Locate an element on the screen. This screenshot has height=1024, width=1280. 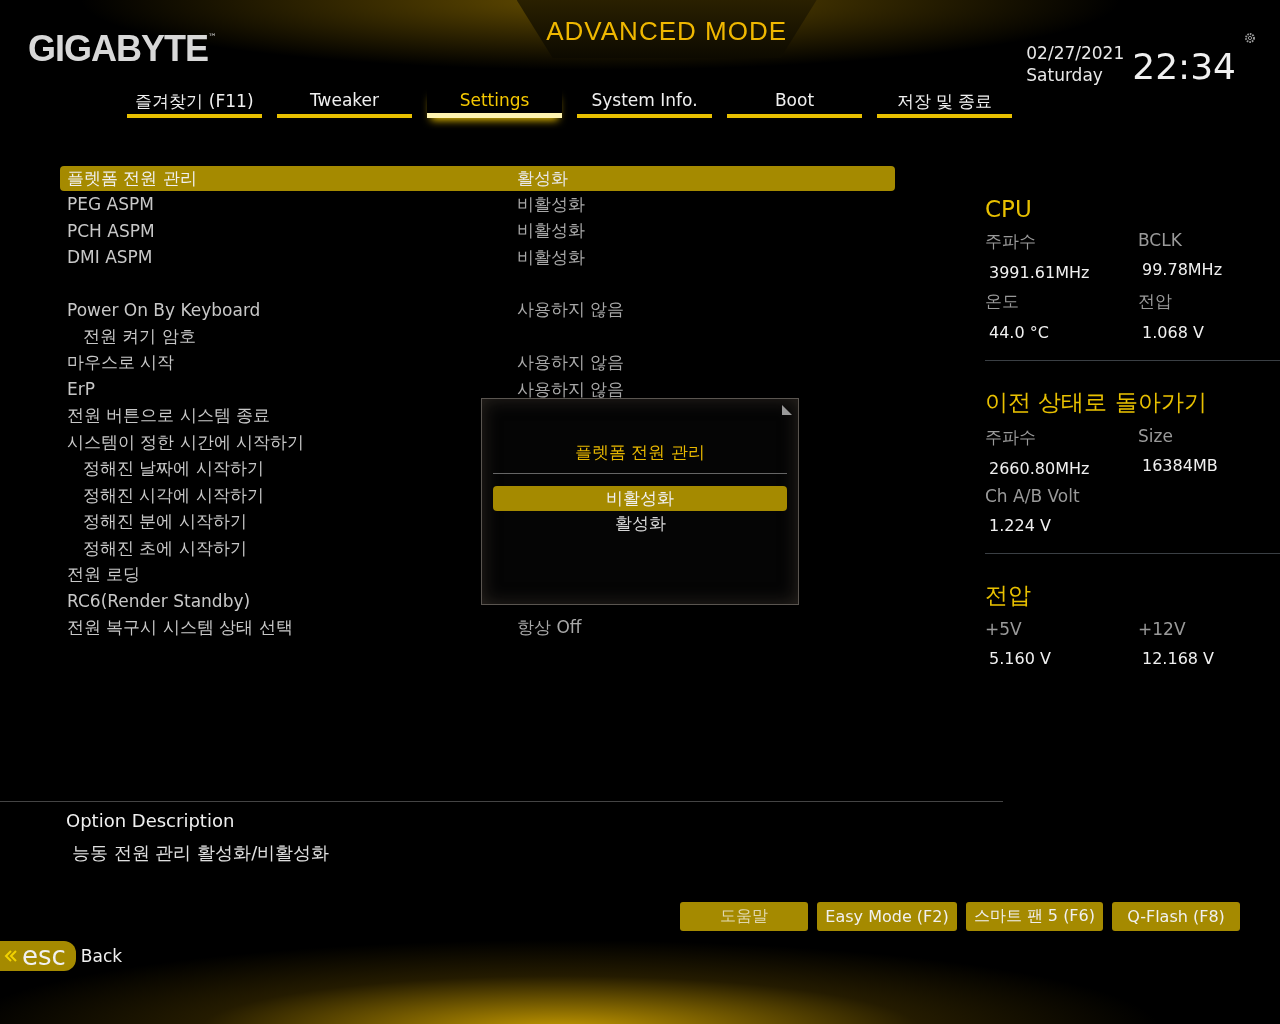
setting-label: 정해진 초에 시작하기 is located at coordinates (157, 548).